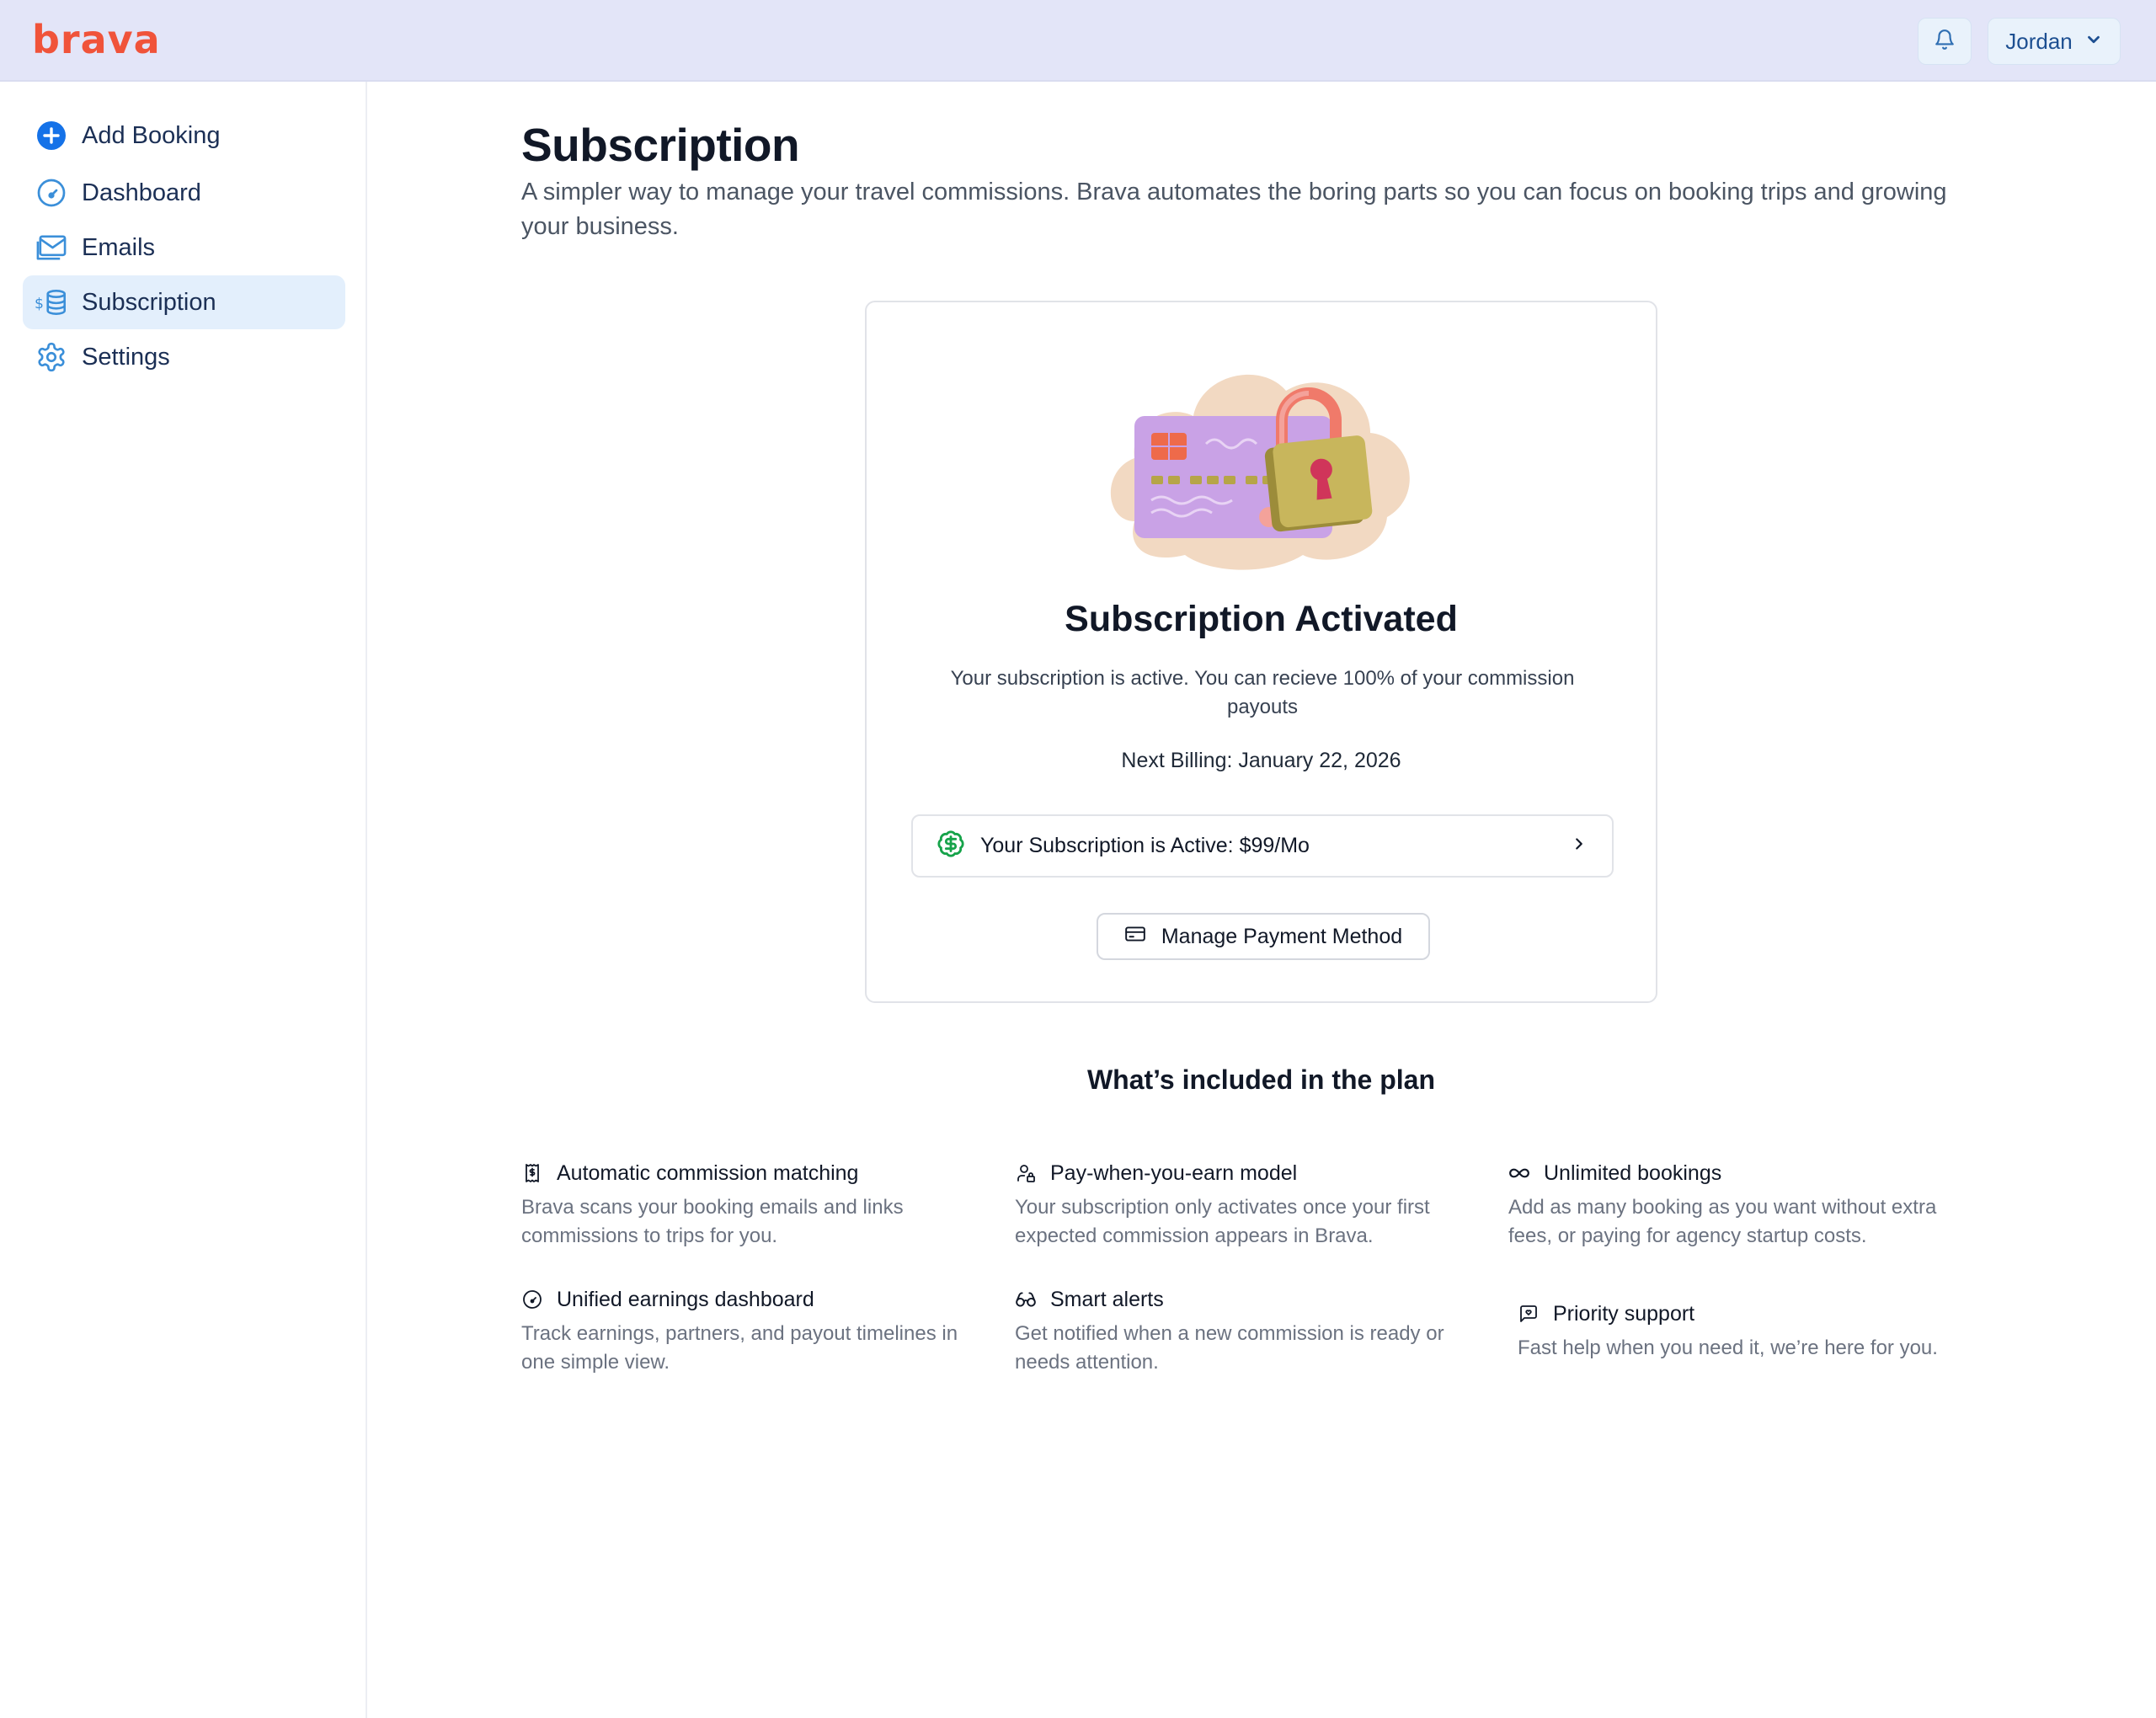 This screenshot has height=1718, width=2156. I want to click on sidebar-item-dashboard: Dashboard, so click(184, 193).